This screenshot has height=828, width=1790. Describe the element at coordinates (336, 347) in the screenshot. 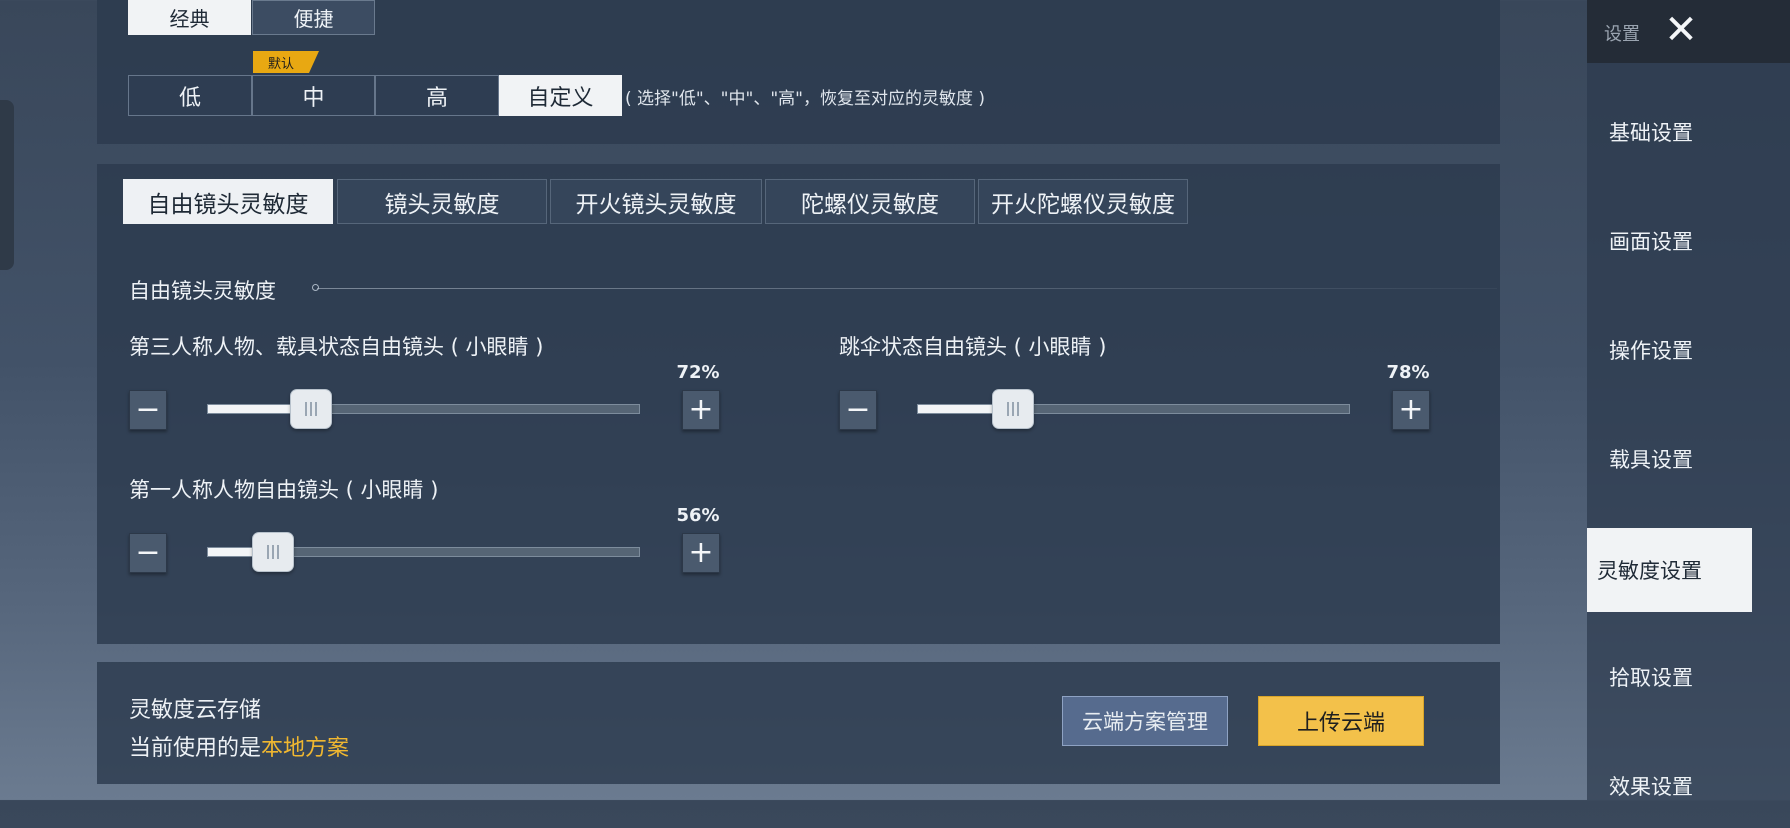

I see `slider-label: 第三人称人物、载具状态自由镜头 ( 小眼睛 )` at that location.